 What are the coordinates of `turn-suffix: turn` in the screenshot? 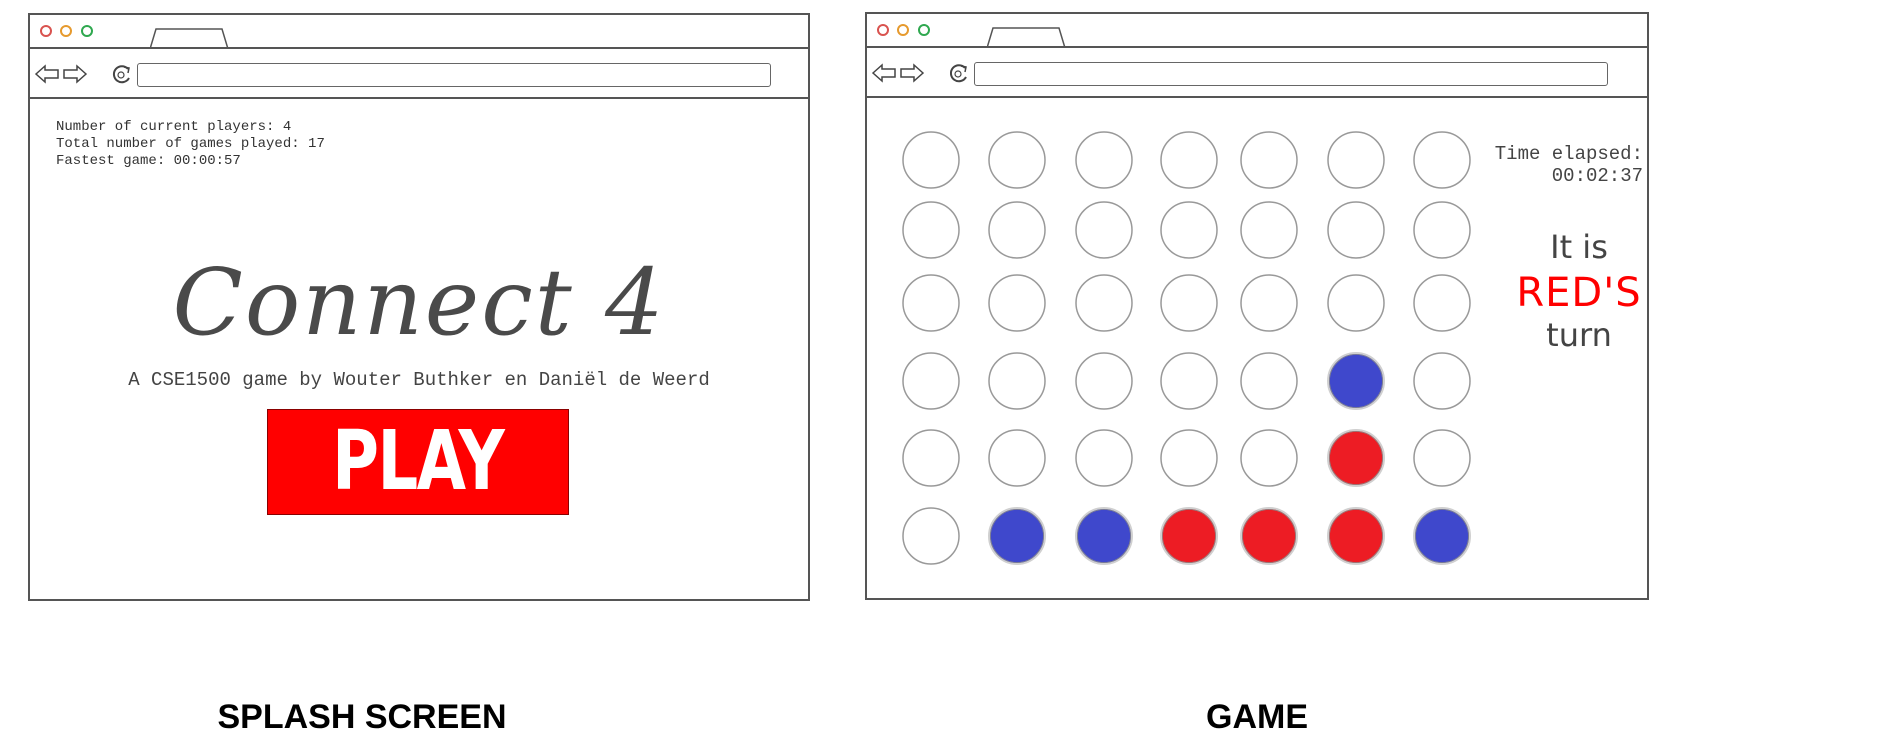 It's located at (1579, 335).